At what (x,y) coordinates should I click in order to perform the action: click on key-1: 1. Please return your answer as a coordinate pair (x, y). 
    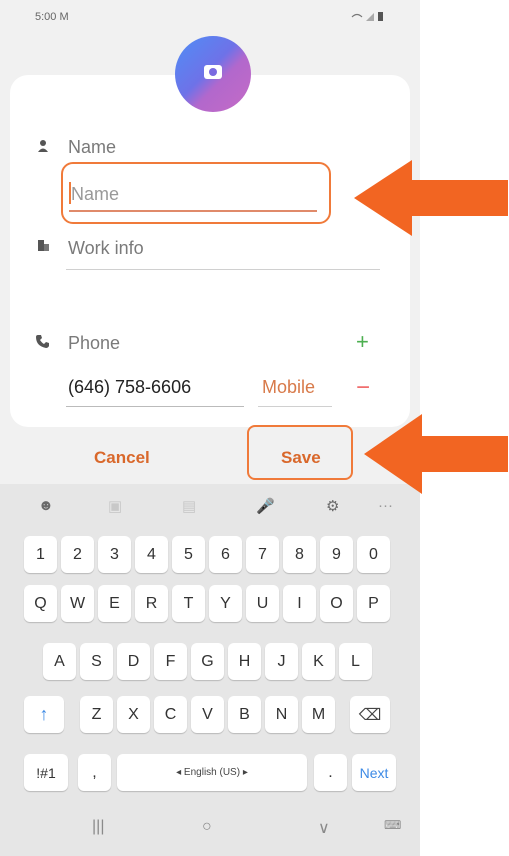
    Looking at the image, I should click on (40, 554).